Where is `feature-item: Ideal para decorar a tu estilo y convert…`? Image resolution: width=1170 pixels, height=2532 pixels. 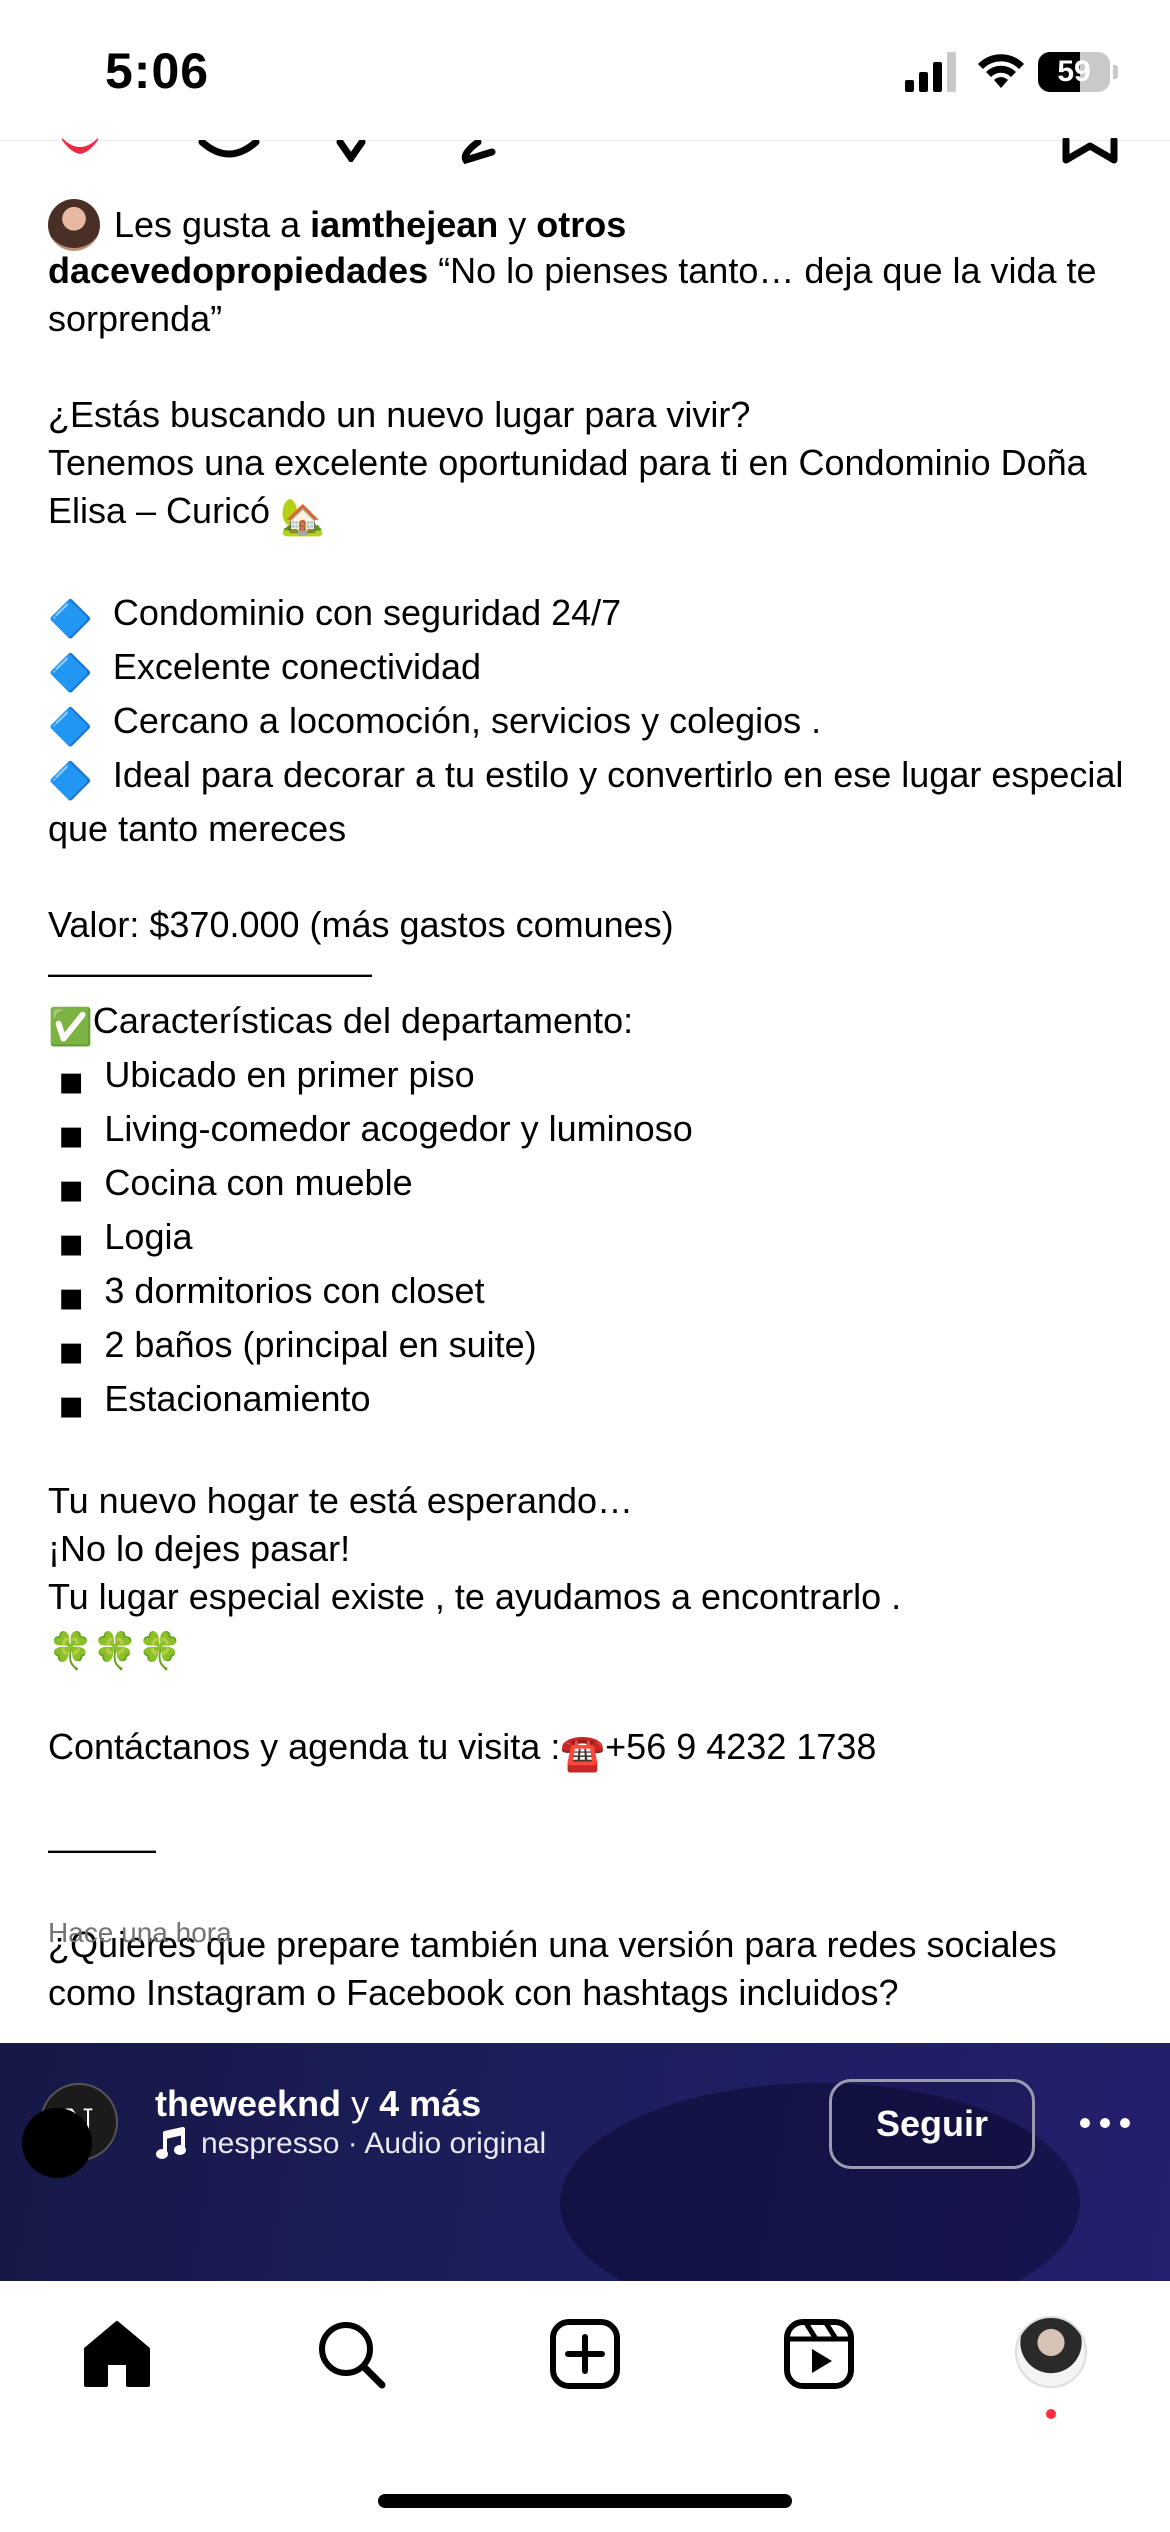
feature-item: Ideal para decorar a tu estilo y convert… is located at coordinates (591, 801).